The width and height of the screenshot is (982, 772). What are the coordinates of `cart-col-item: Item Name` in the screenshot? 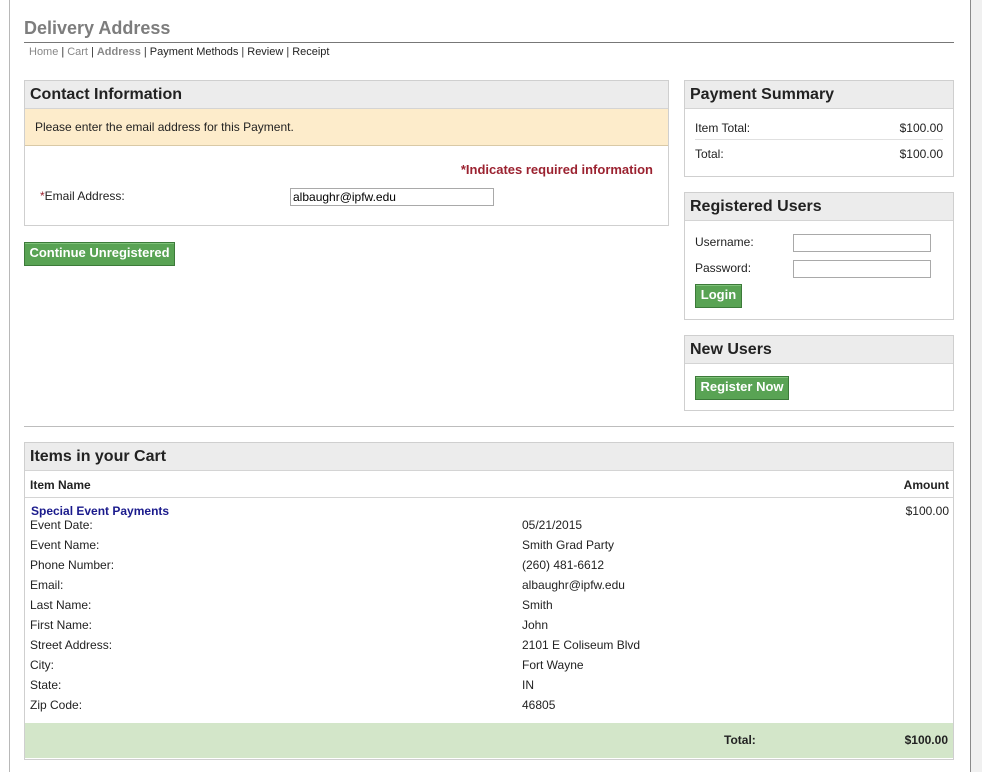 It's located at (60, 485).